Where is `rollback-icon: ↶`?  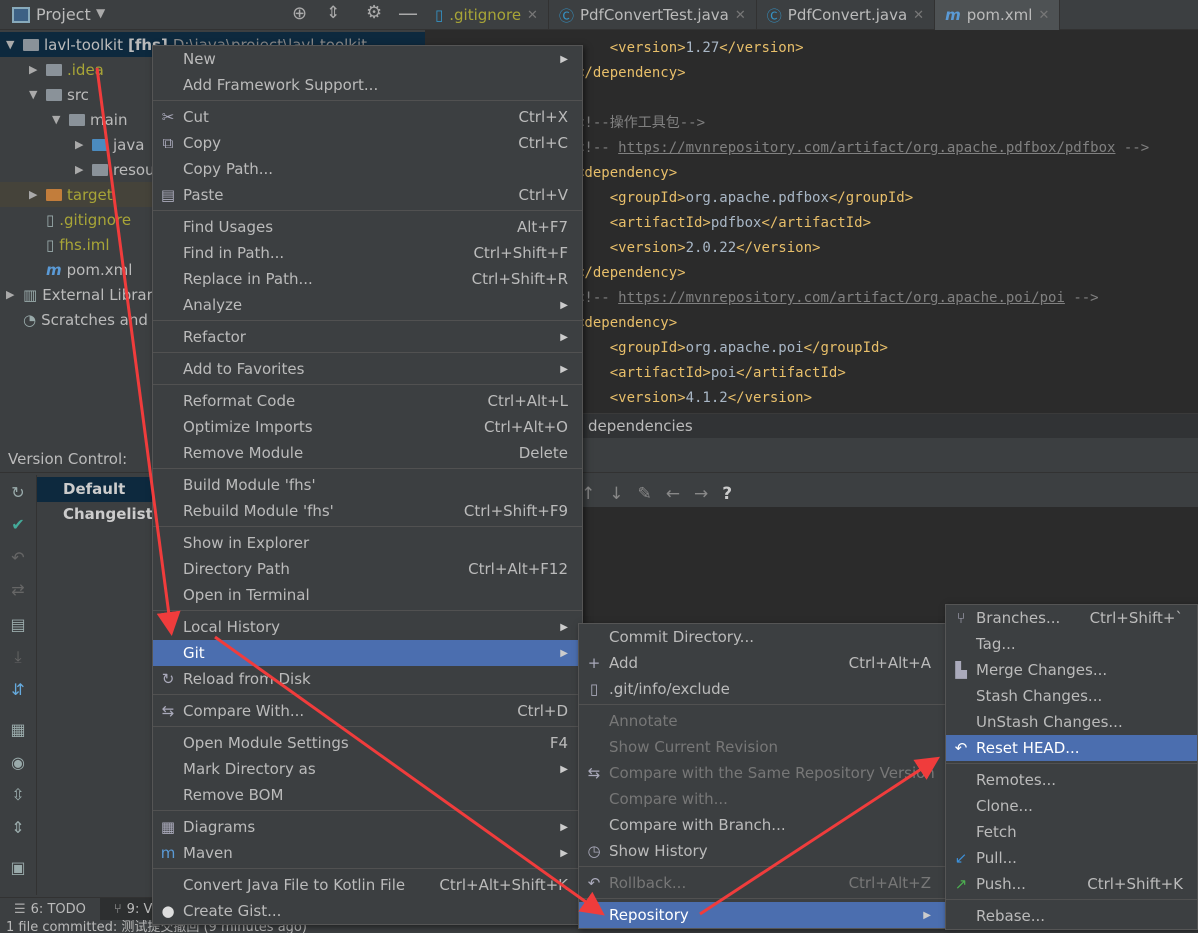 rollback-icon: ↶ is located at coordinates (18, 557).